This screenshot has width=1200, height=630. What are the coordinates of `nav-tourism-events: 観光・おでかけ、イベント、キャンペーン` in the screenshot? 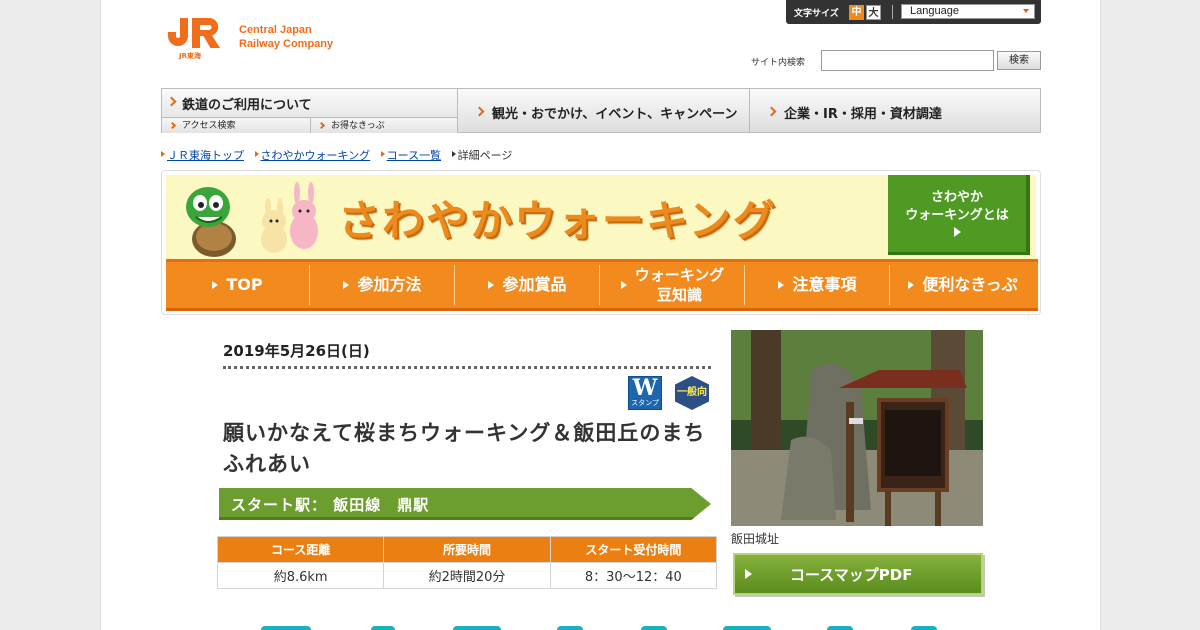 It's located at (603, 110).